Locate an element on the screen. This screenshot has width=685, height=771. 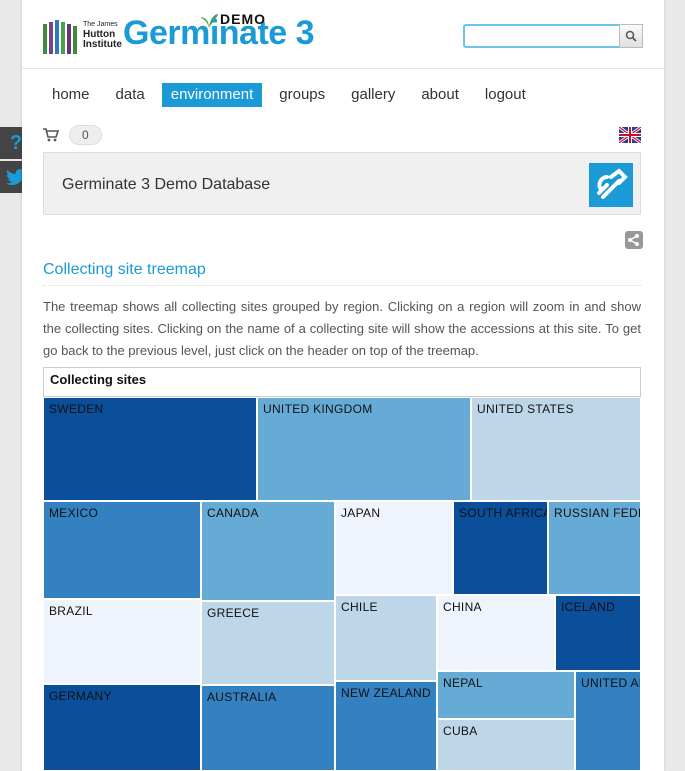
treemap-cell-brazil: BRAZIL is located at coordinates (122, 641).